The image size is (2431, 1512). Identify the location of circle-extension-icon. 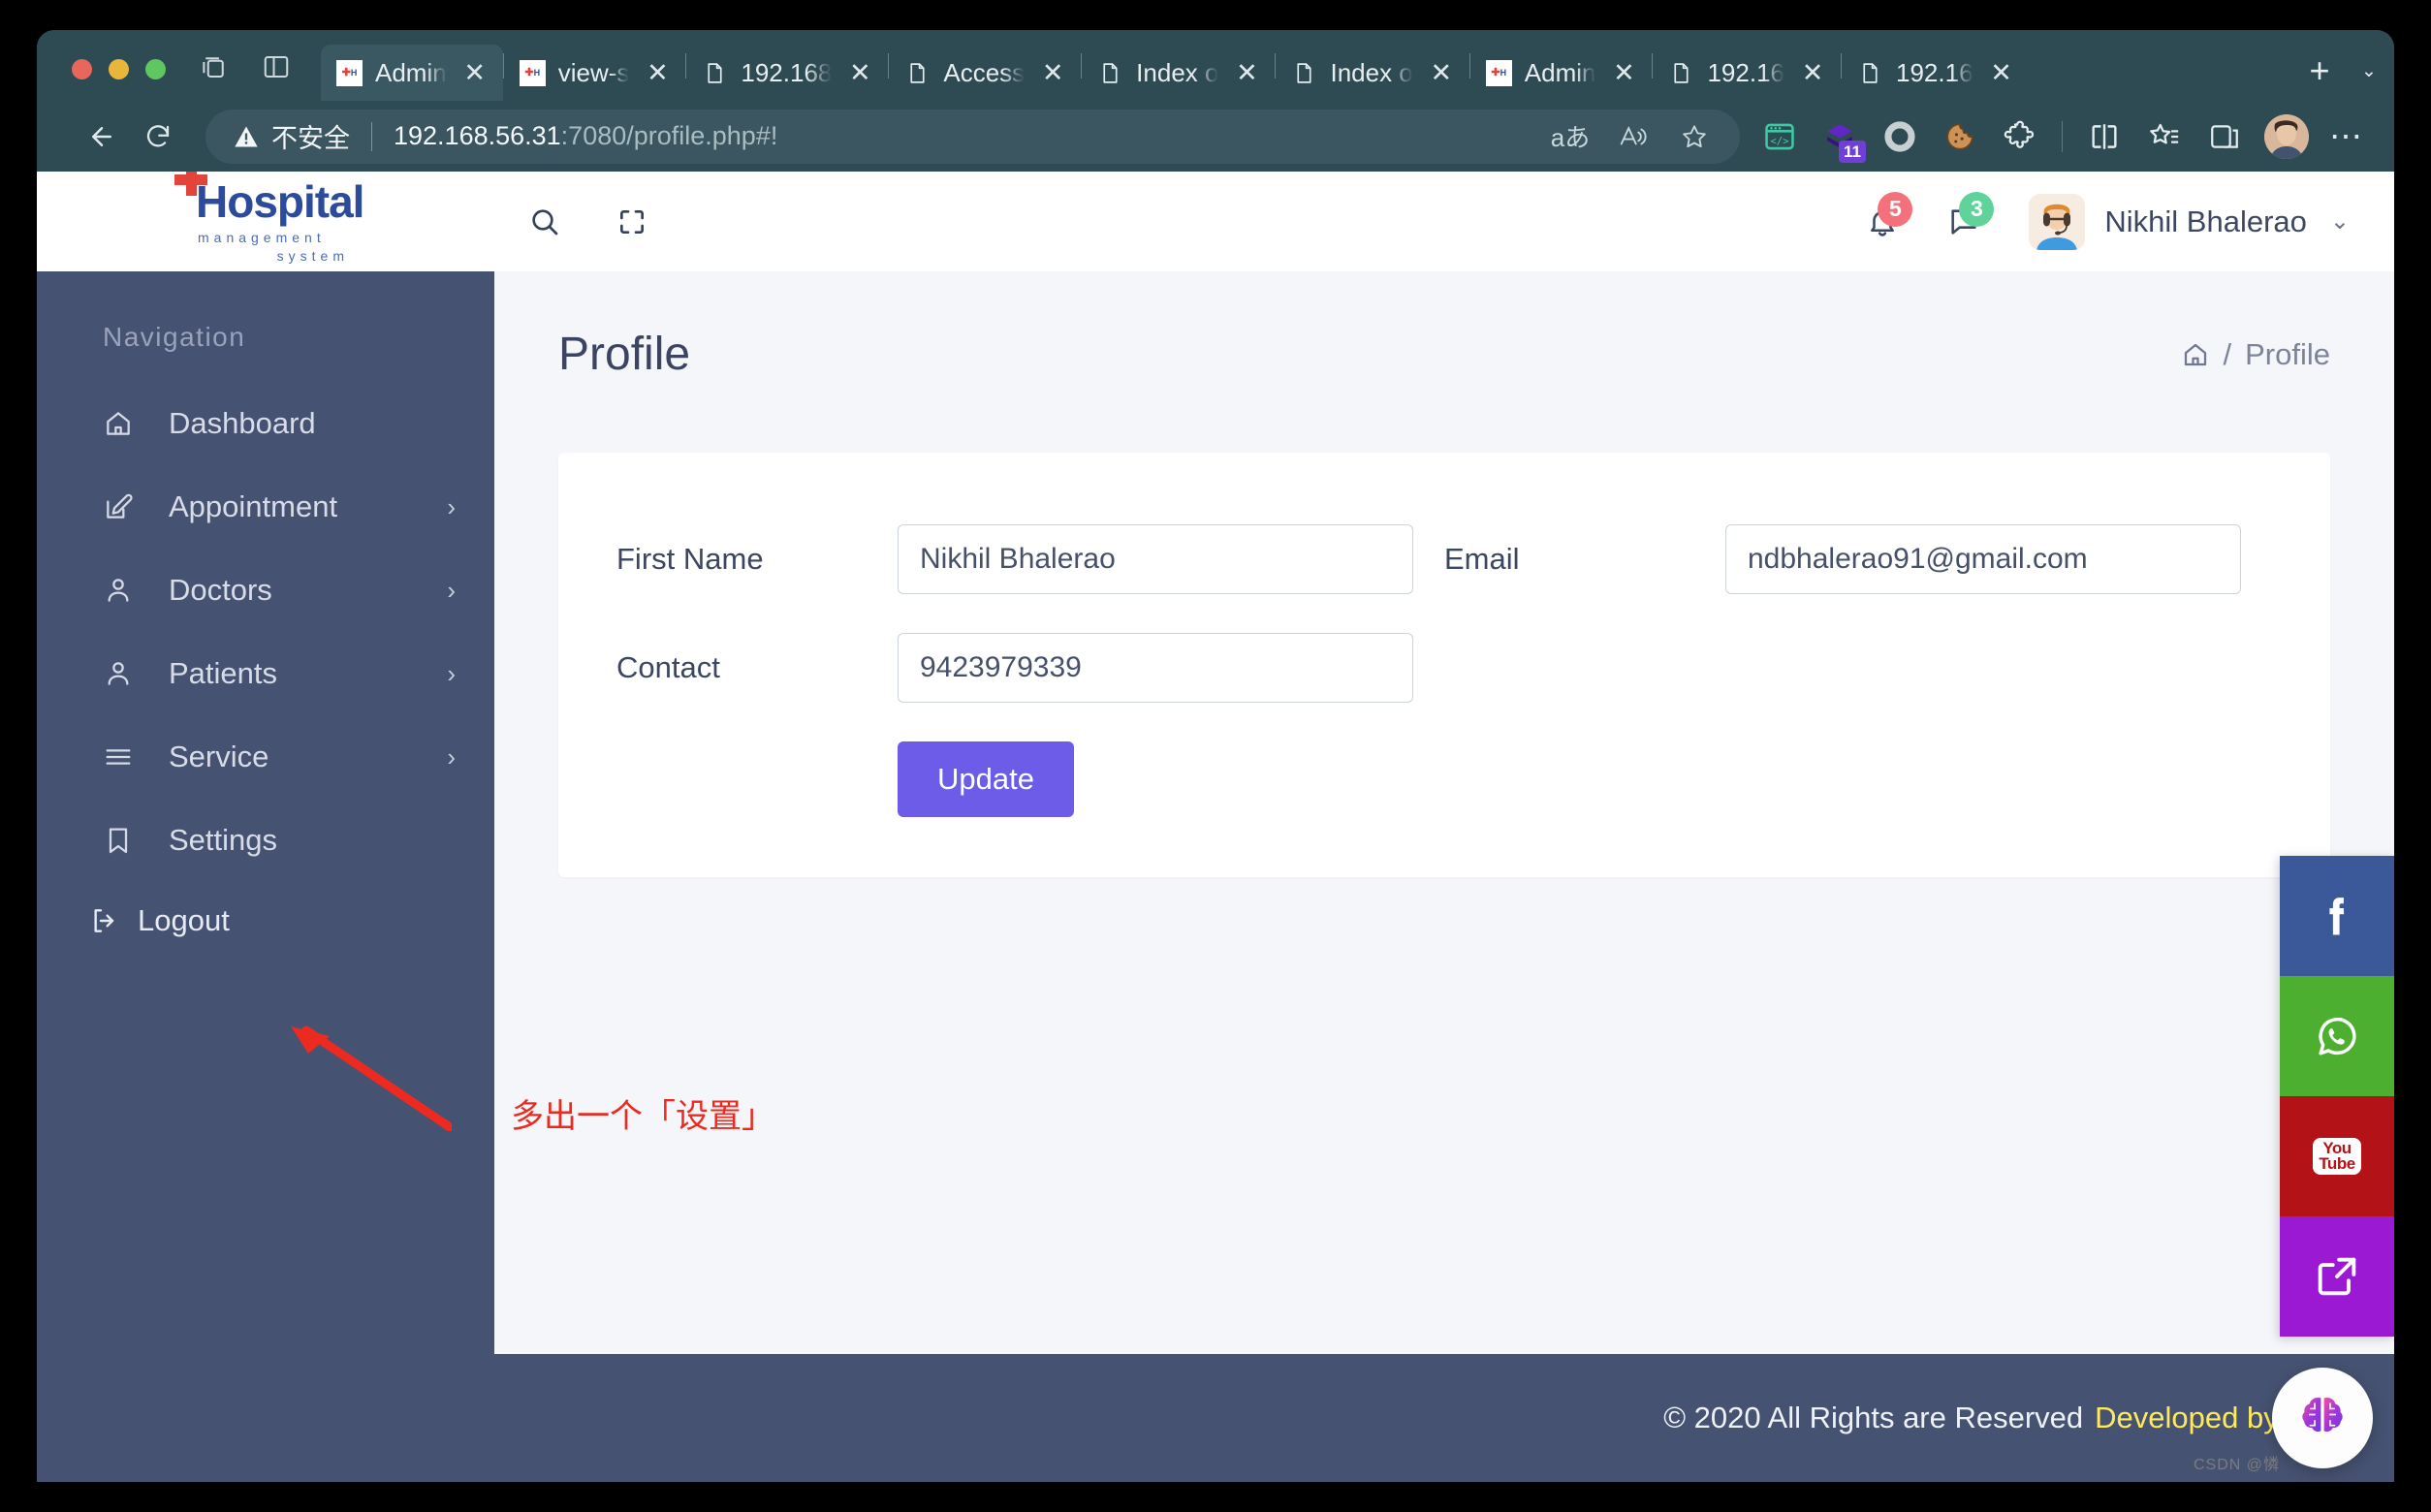
(1900, 136).